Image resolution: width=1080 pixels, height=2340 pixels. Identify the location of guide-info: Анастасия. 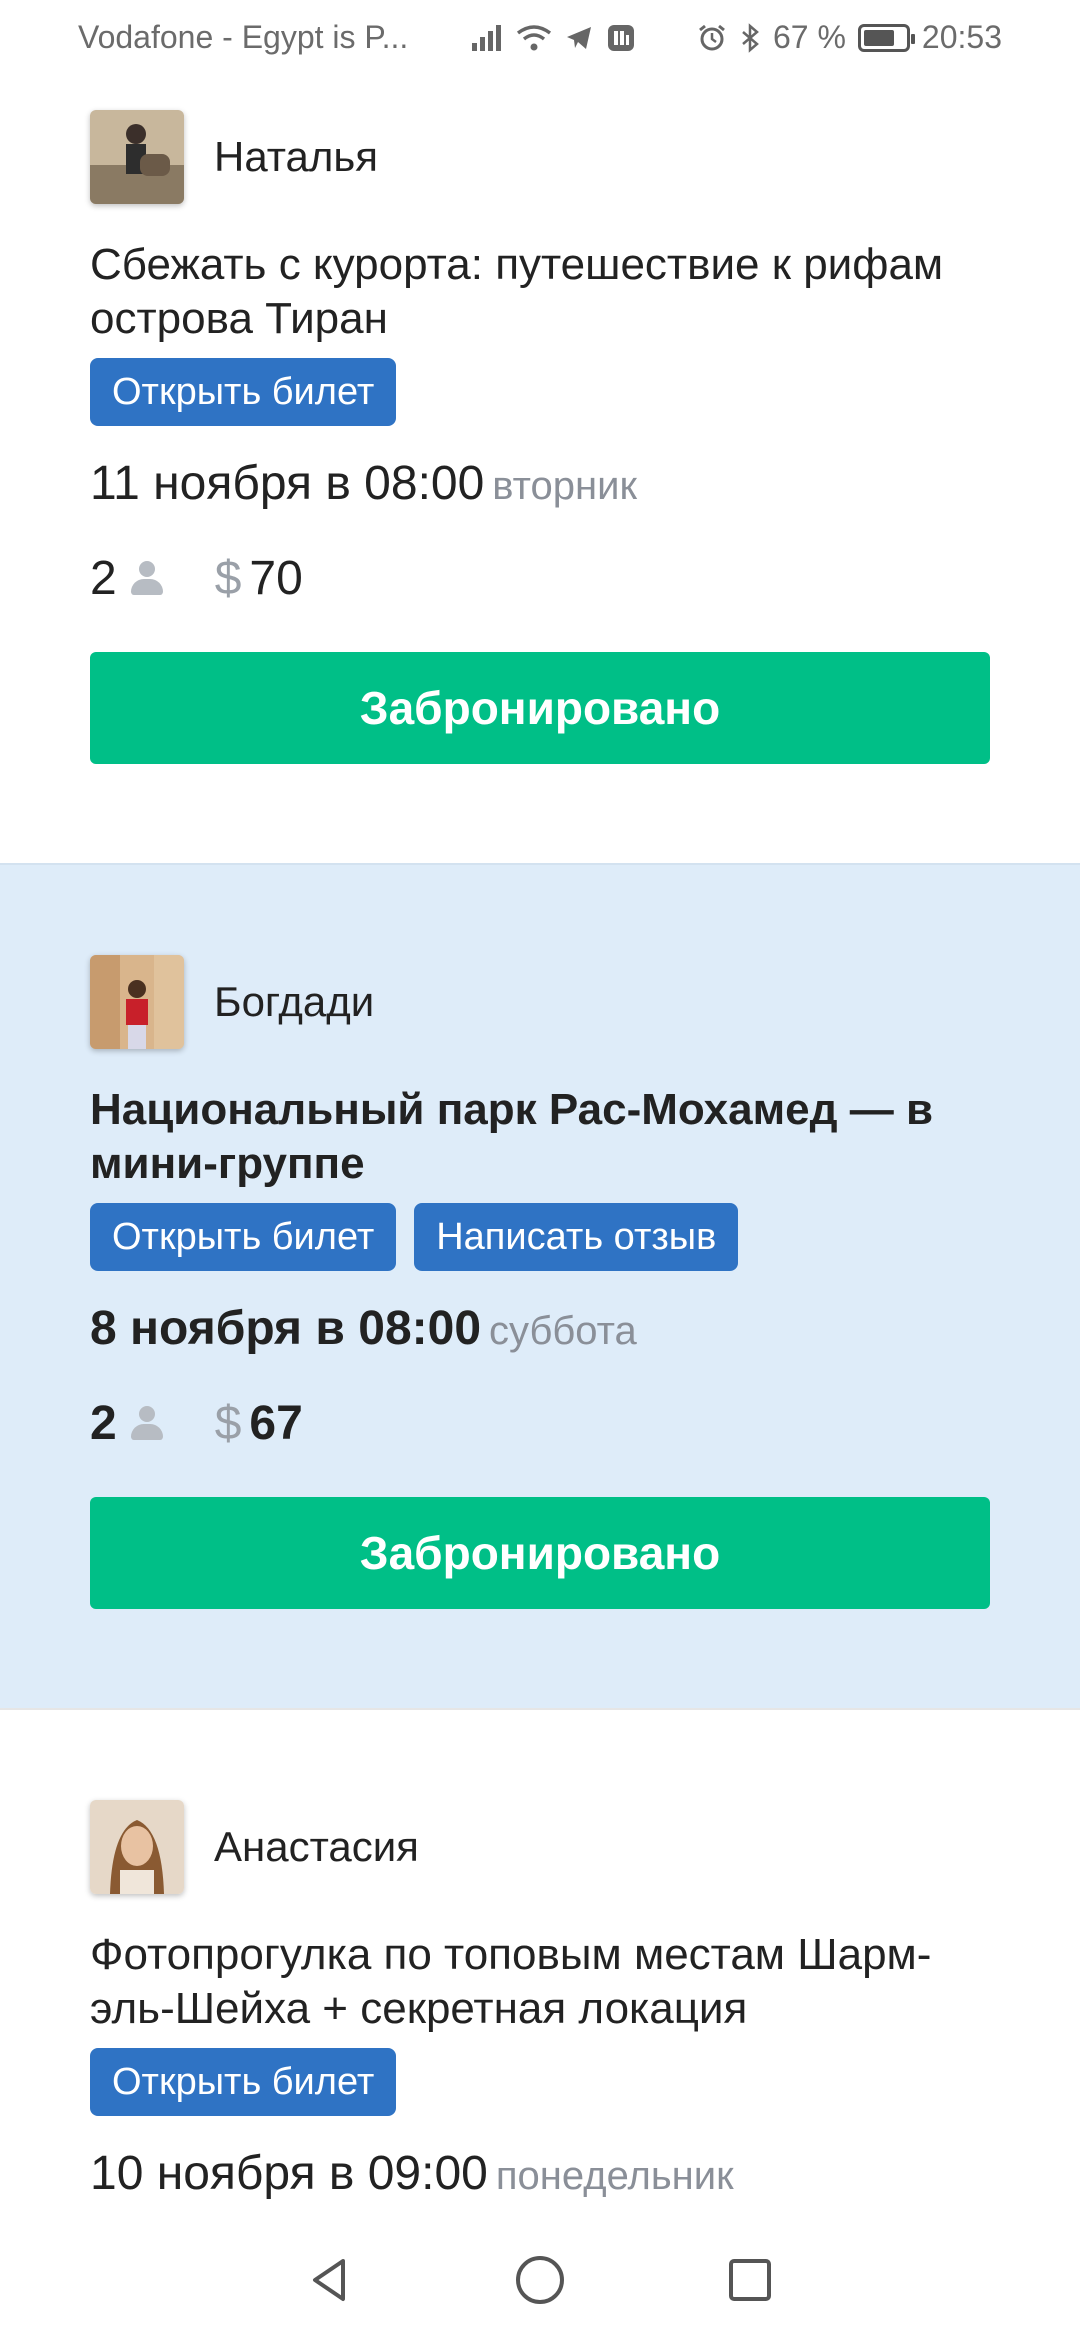
(540, 1802).